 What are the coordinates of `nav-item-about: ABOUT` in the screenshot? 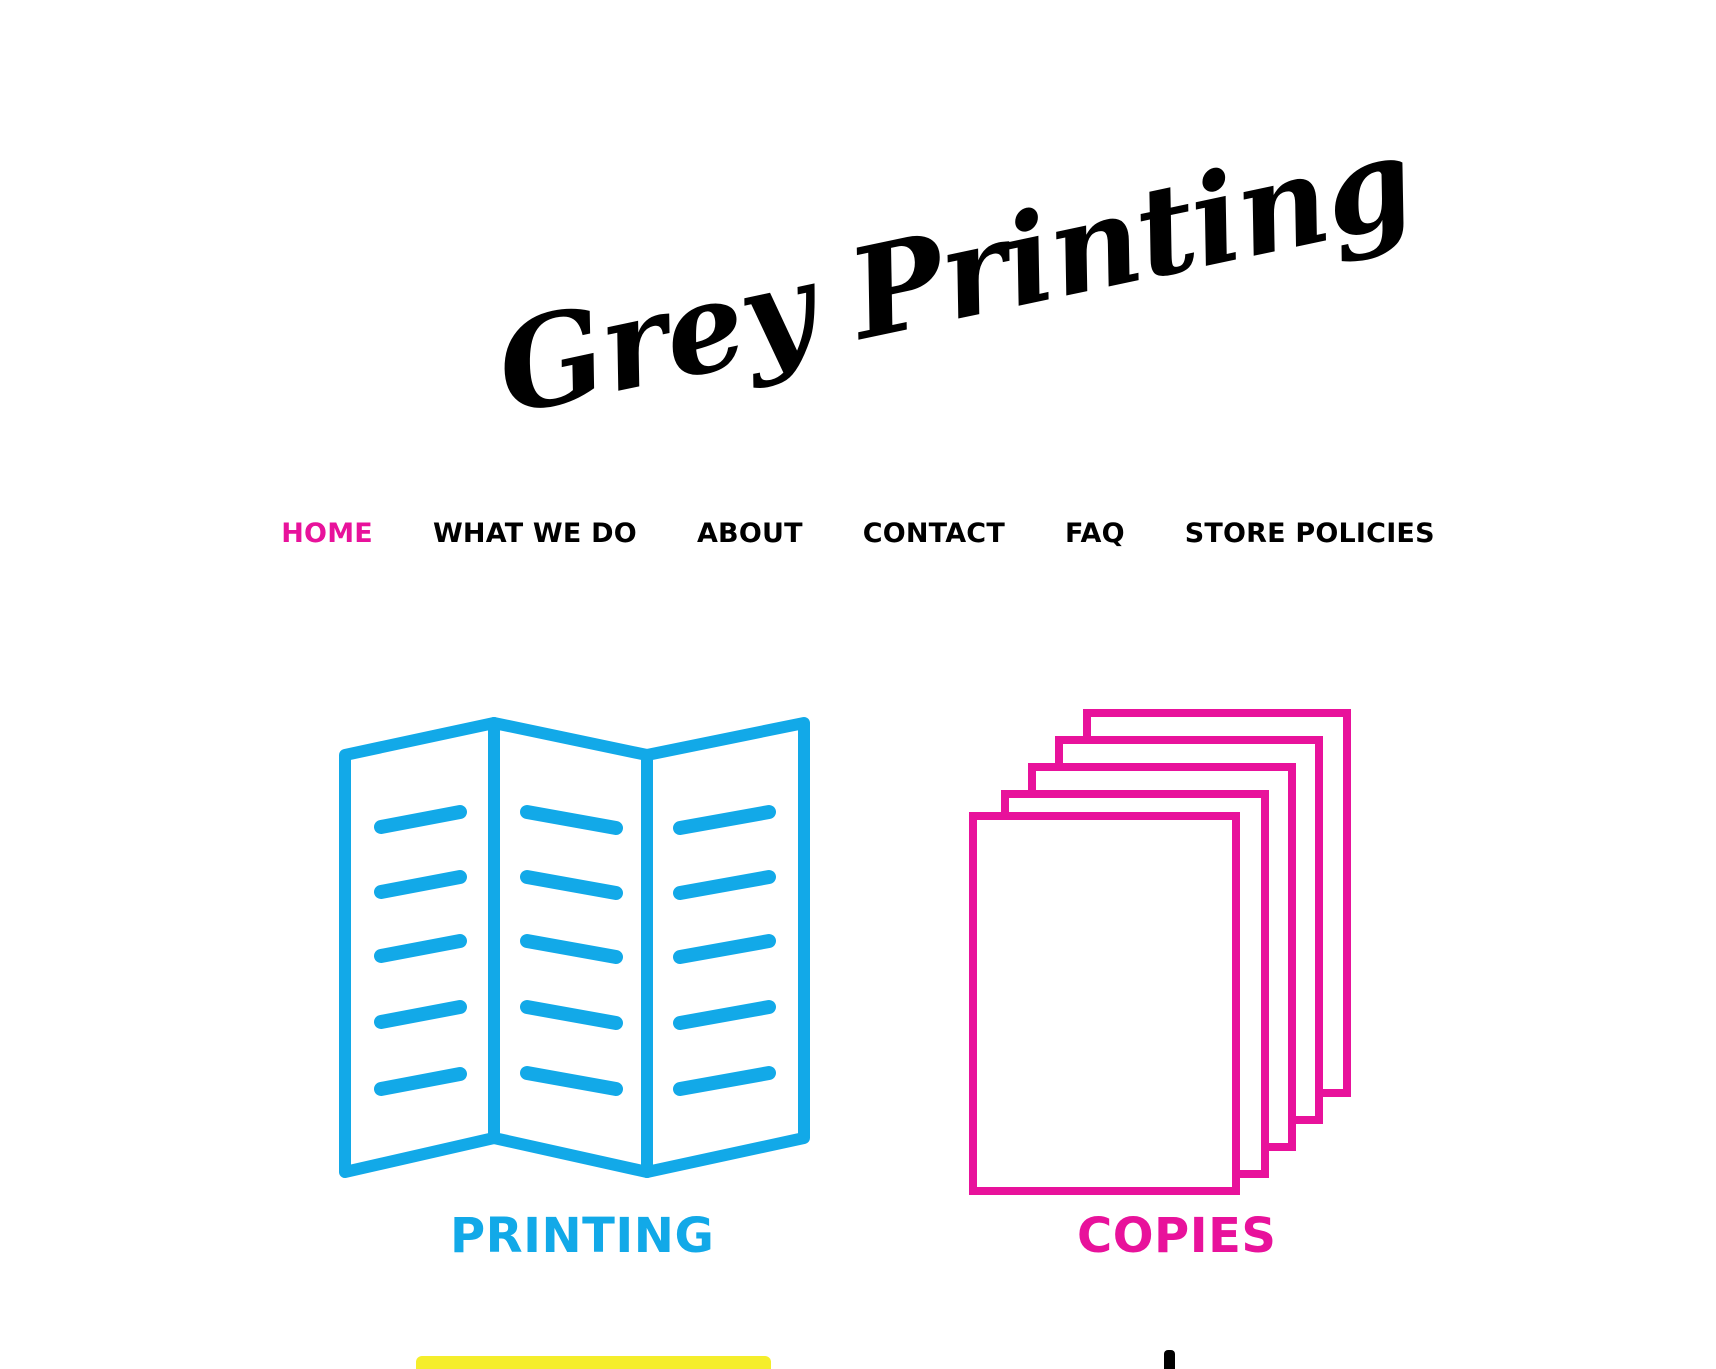 It's located at (750, 533).